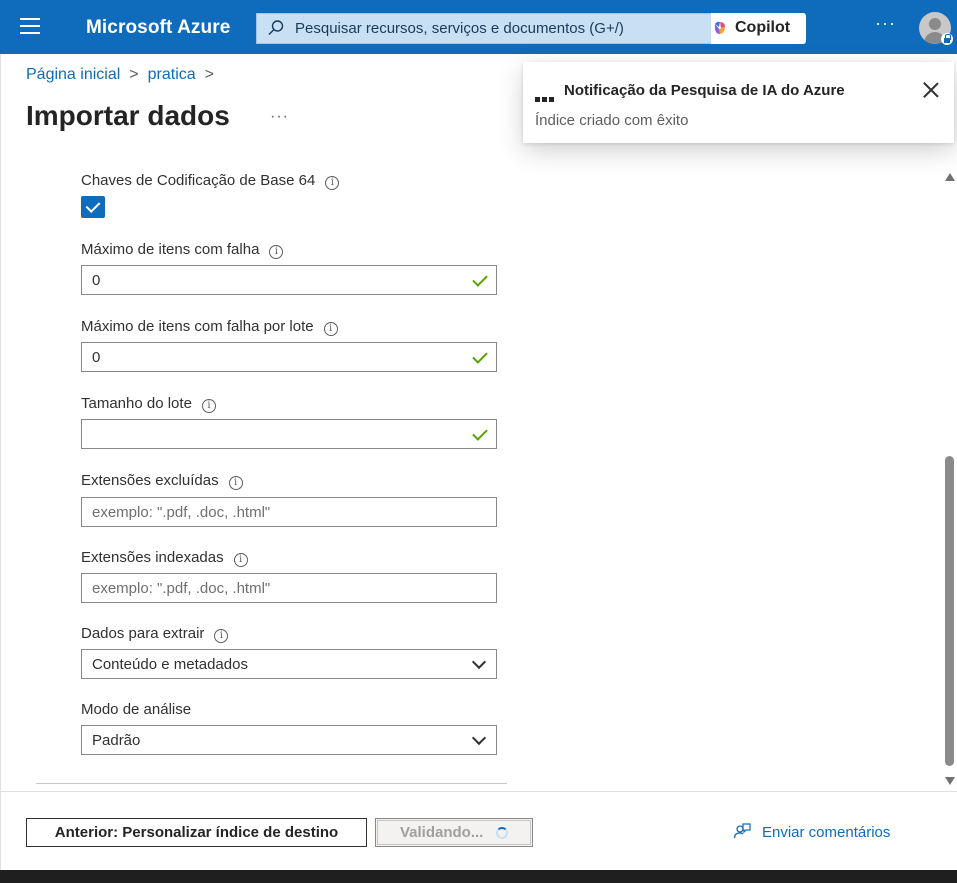  I want to click on parsing-mode-select: Padrão, so click(289, 740).